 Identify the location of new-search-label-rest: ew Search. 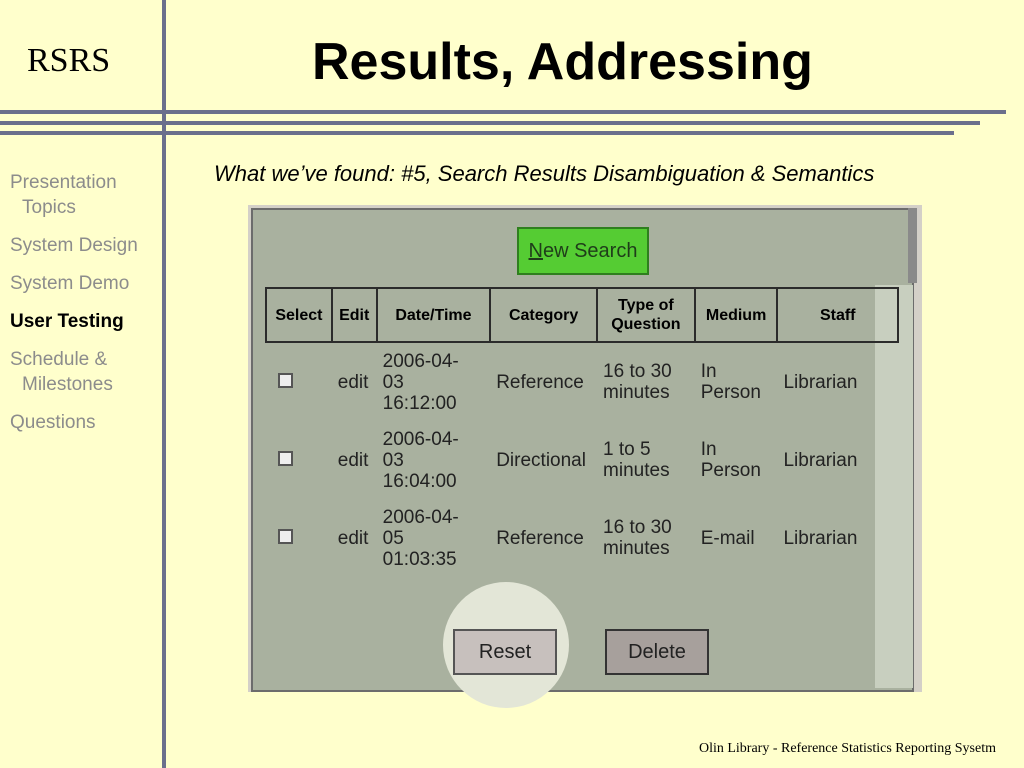
(590, 250).